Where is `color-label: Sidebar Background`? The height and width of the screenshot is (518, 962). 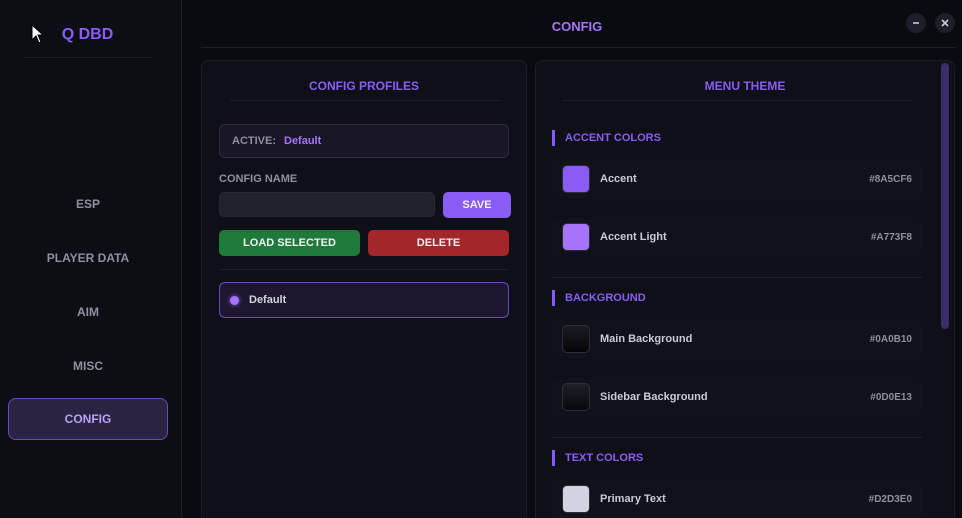
color-label: Sidebar Background is located at coordinates (654, 397).